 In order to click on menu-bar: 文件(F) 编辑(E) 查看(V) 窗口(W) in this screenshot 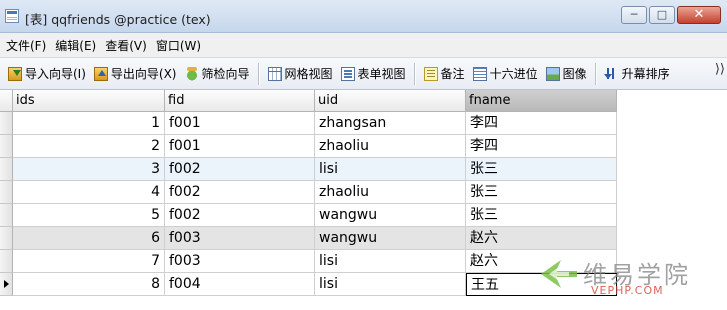, I will do `click(363, 45)`.